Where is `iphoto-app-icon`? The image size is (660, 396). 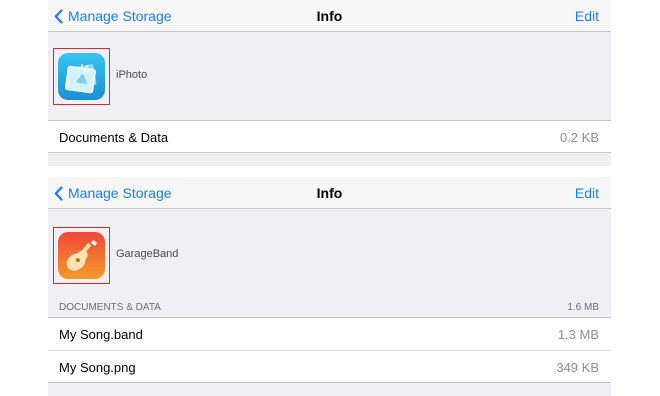
iphoto-app-icon is located at coordinates (81, 76).